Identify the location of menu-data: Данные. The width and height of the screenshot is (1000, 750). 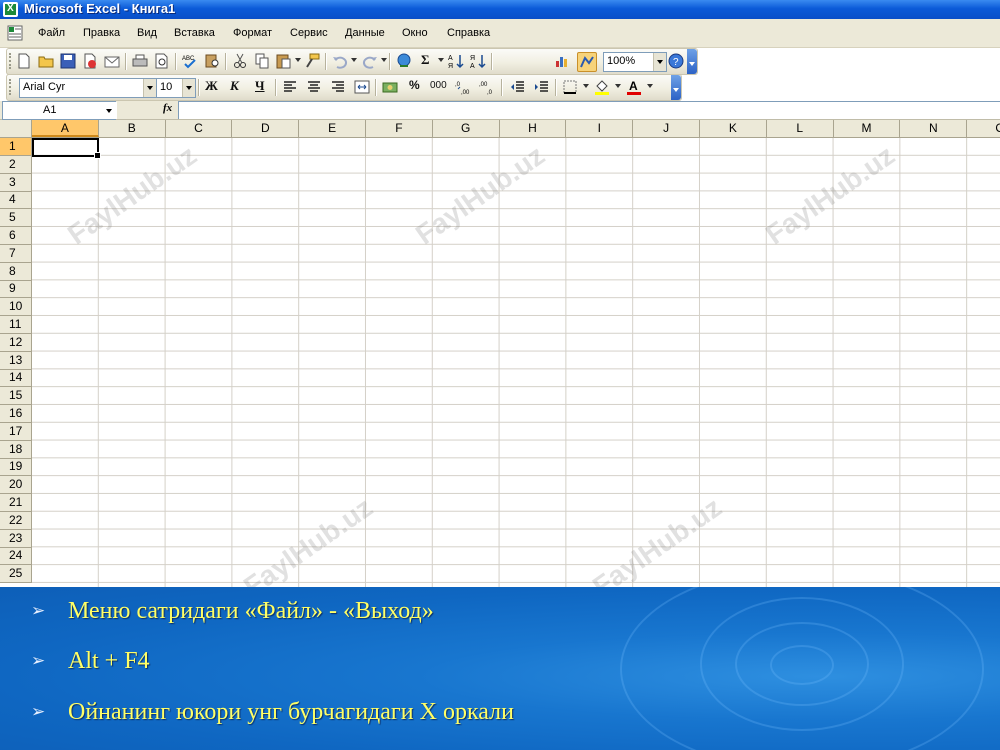
(365, 33).